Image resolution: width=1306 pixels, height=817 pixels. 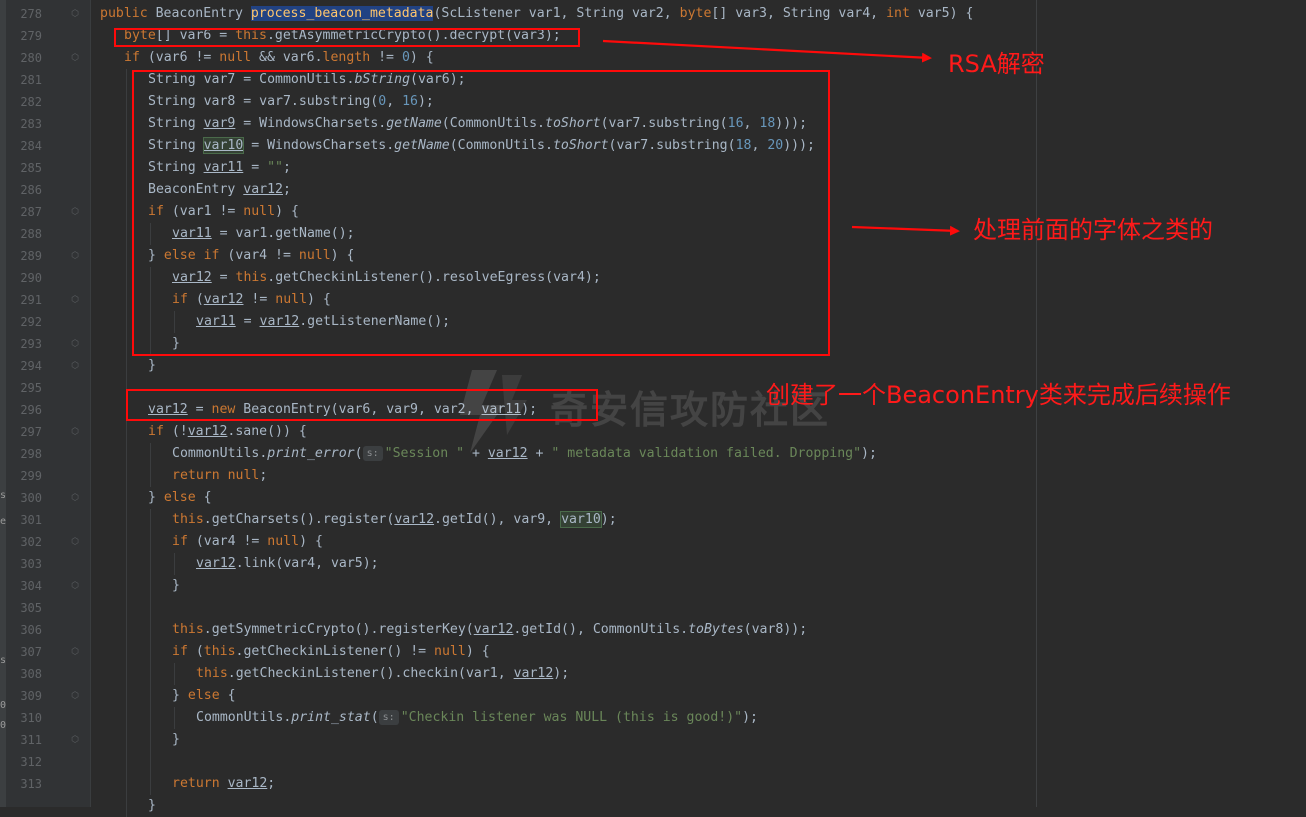 I want to click on code-line: if (var6 != null && var6.length != 0) {, so click(x=279, y=58).